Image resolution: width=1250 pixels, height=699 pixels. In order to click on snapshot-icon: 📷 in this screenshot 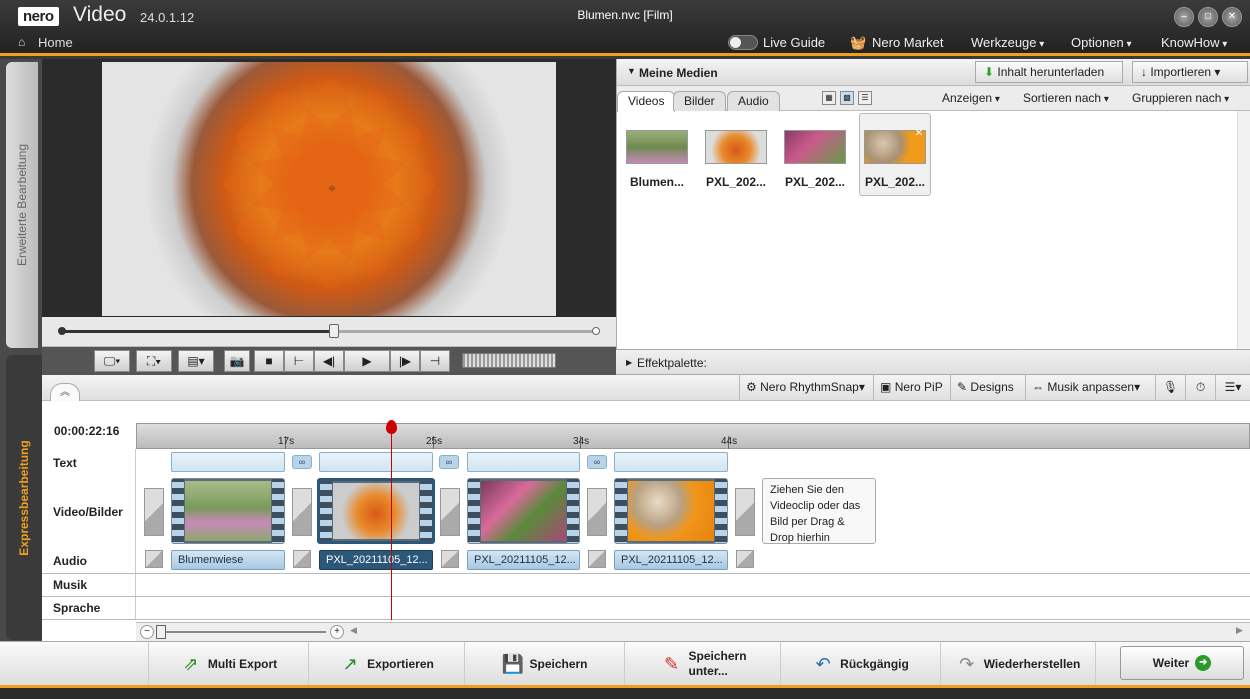, I will do `click(237, 361)`.